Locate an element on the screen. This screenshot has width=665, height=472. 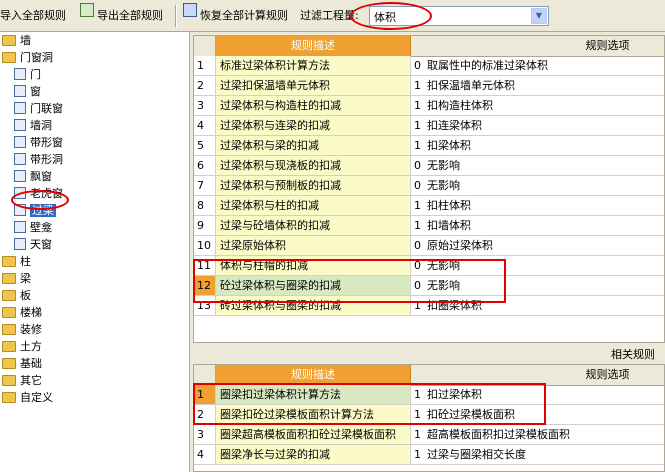
rule-option: 扣过梁体积 is located at coordinates (453, 394).